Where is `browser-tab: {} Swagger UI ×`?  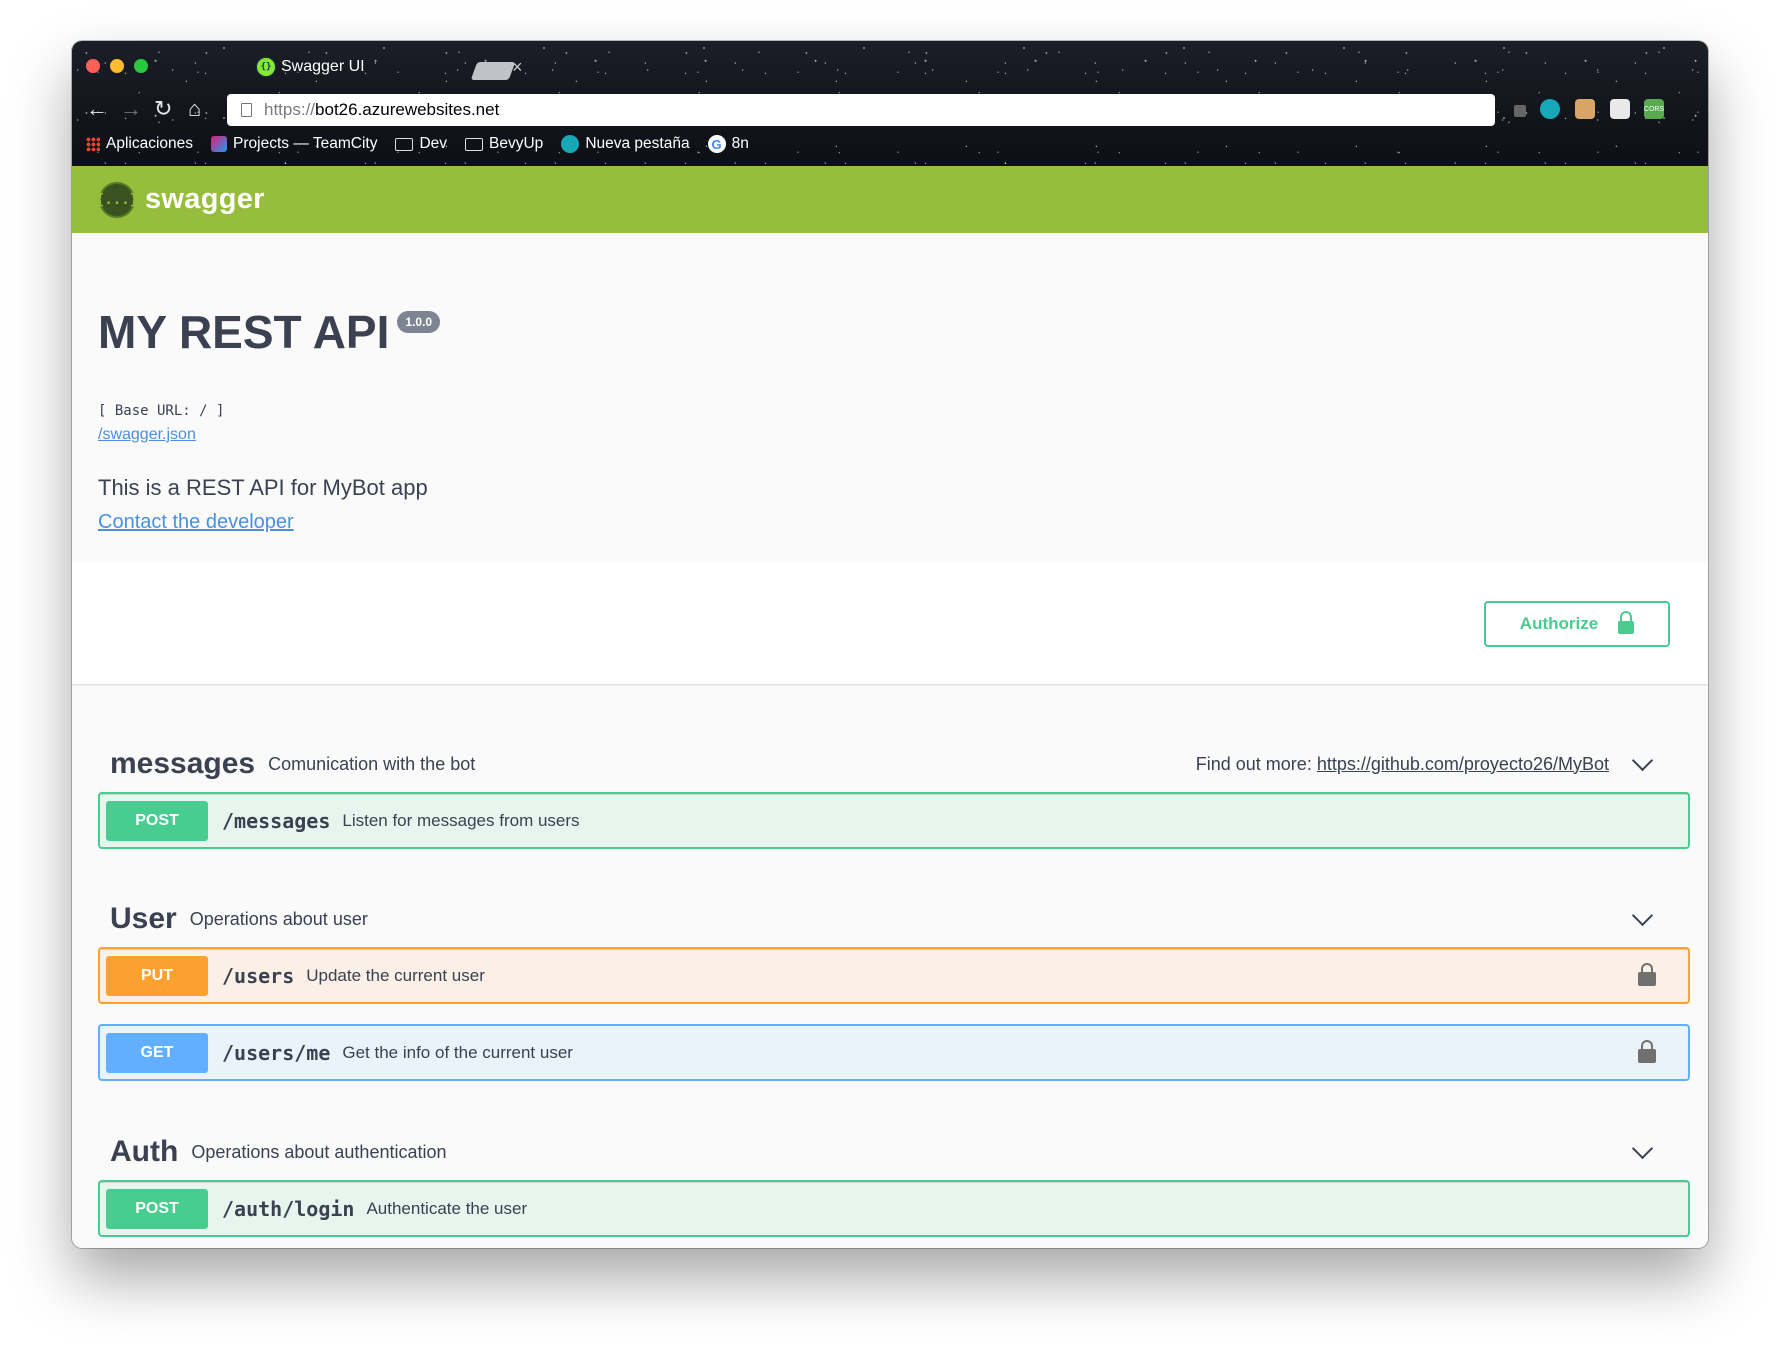 browser-tab: {} Swagger UI × is located at coordinates (352, 67).